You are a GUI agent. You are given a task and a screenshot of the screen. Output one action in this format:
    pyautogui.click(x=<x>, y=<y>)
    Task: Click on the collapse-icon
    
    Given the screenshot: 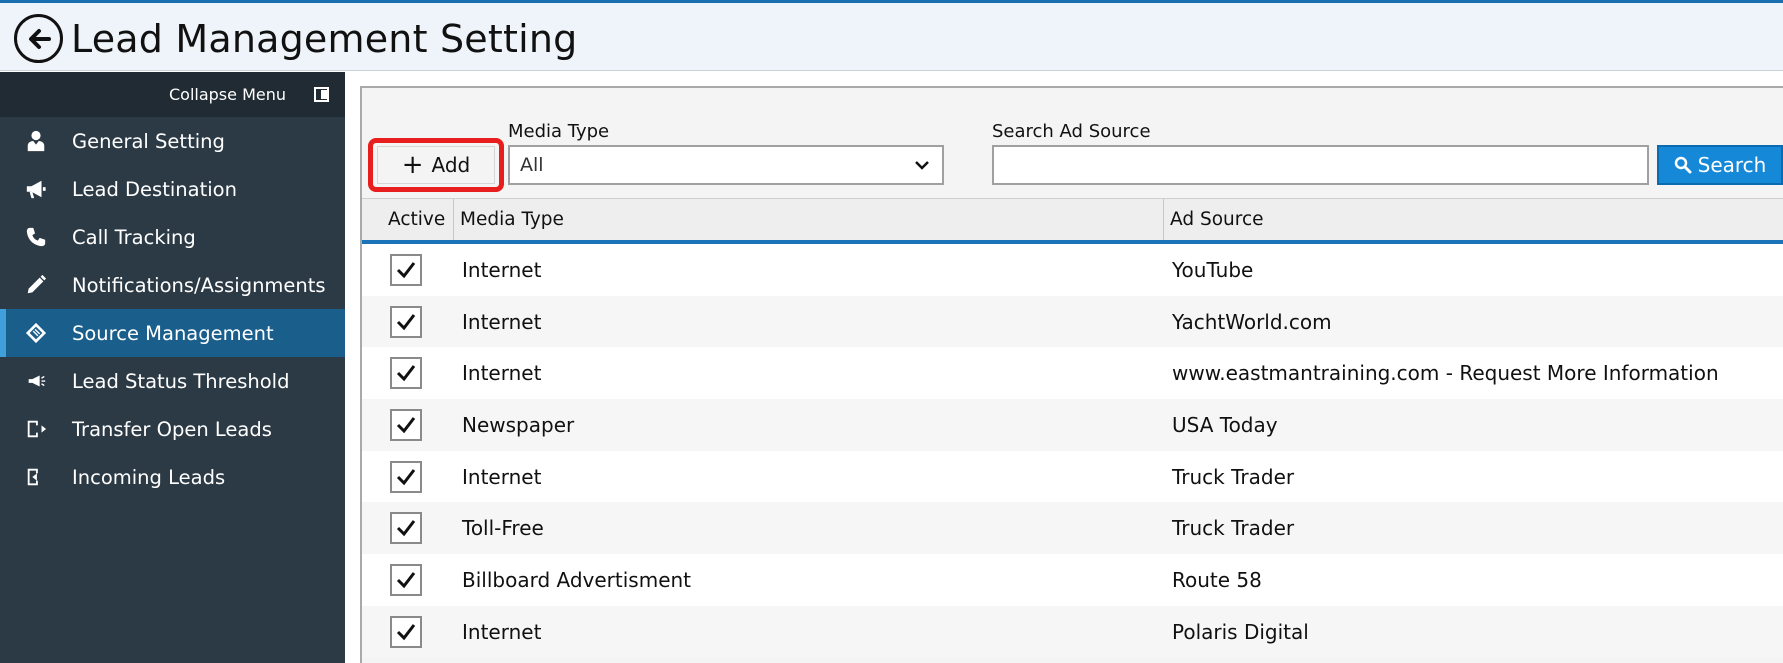 What is the action you would take?
    pyautogui.click(x=321, y=94)
    